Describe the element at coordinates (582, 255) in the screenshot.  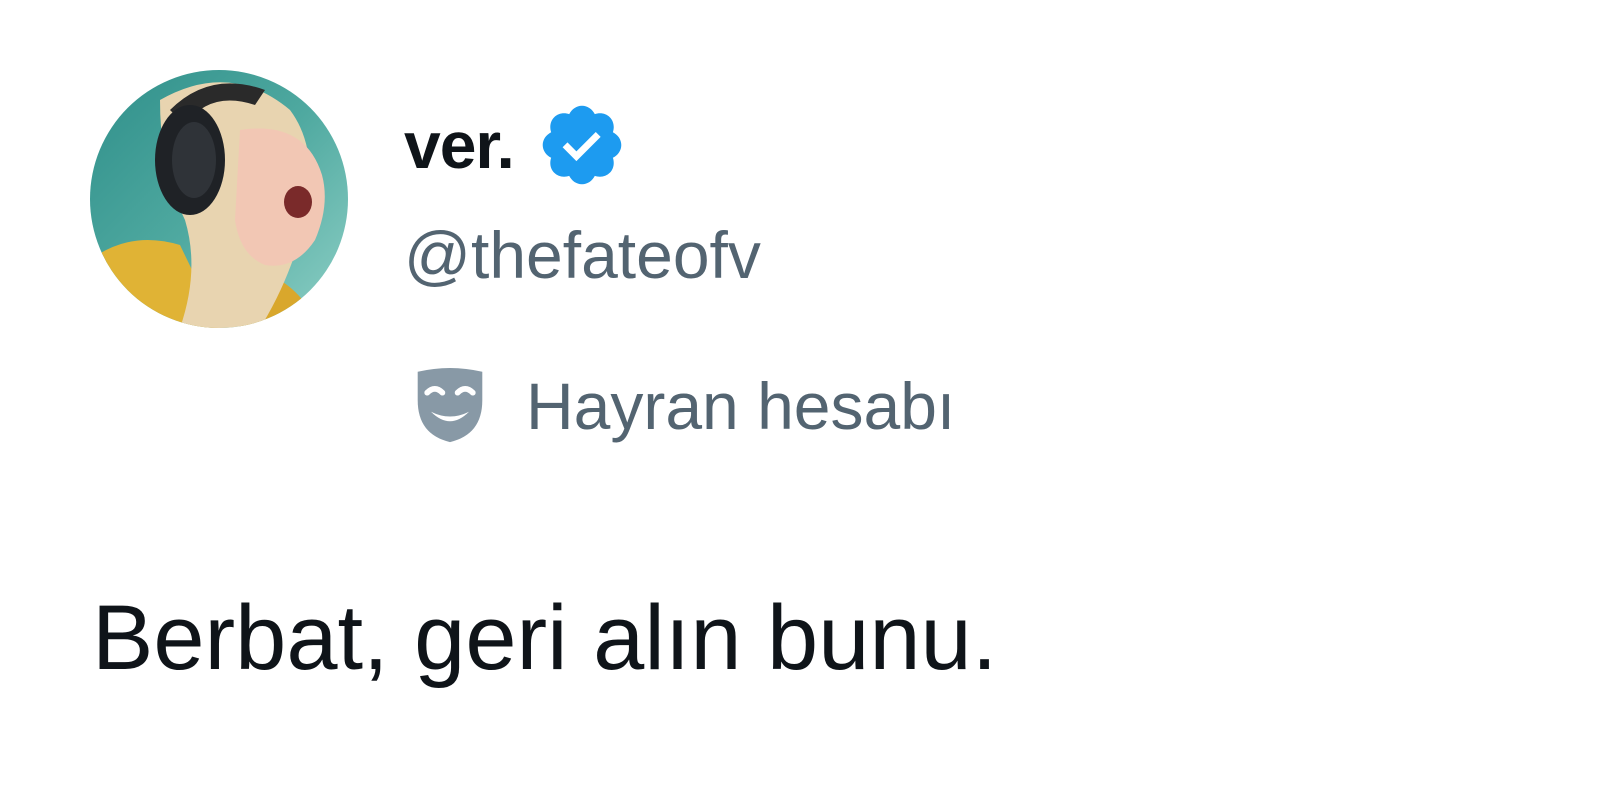
I see `author-handle: @thefateofv` at that location.